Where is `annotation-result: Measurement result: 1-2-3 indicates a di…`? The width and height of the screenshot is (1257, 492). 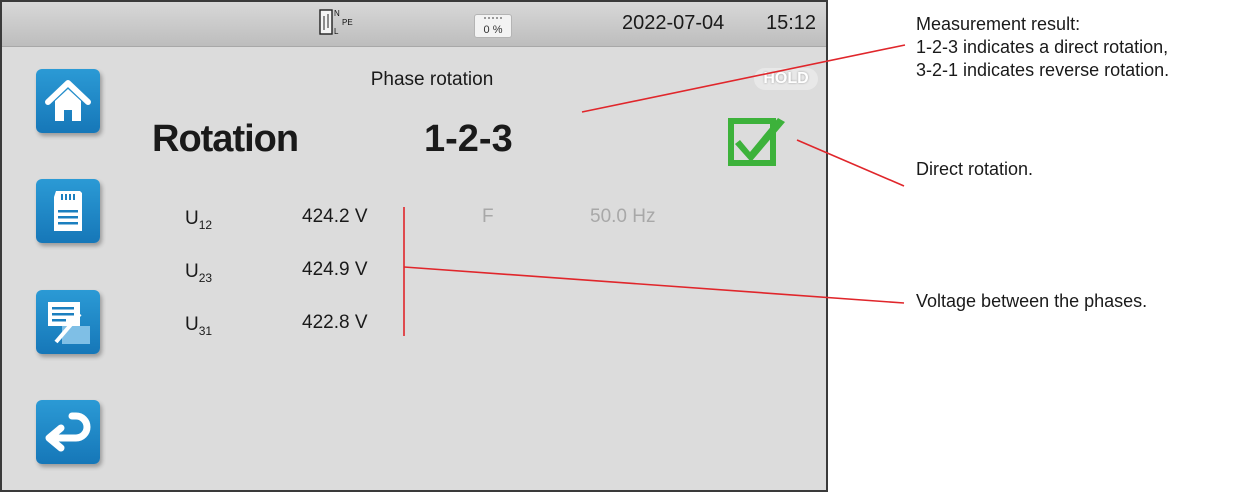 annotation-result: Measurement result: 1-2-3 indicates a di… is located at coordinates (1042, 47).